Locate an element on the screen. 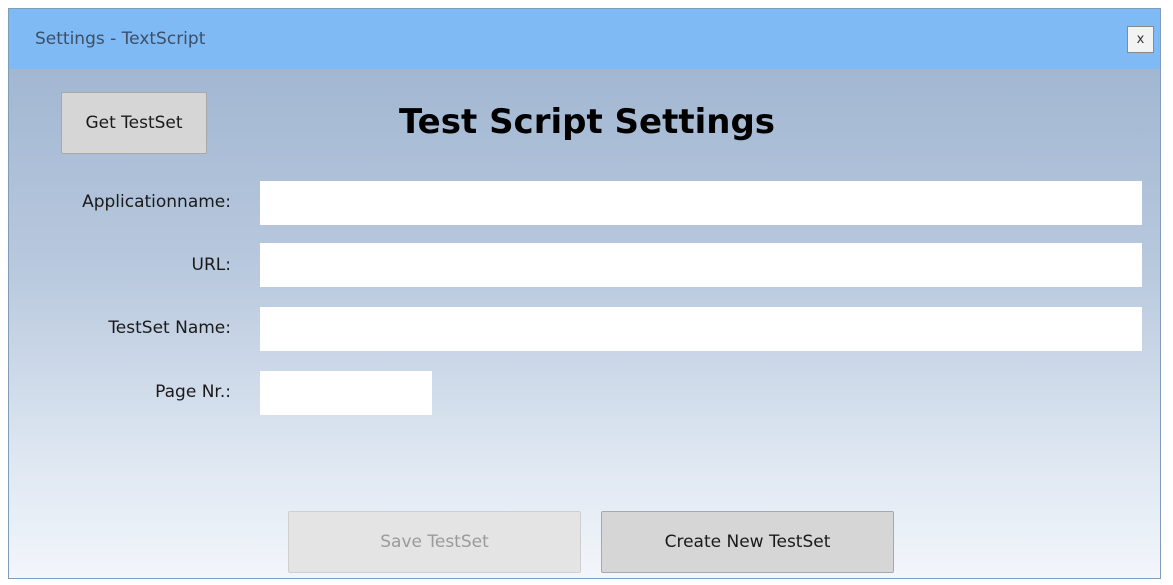 The width and height of the screenshot is (1173, 585). window-title: Settings - TextScript is located at coordinates (120, 39).